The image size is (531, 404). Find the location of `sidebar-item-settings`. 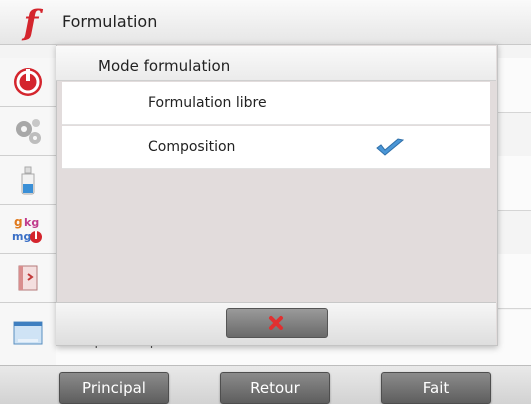

sidebar-item-settings is located at coordinates (28, 131).